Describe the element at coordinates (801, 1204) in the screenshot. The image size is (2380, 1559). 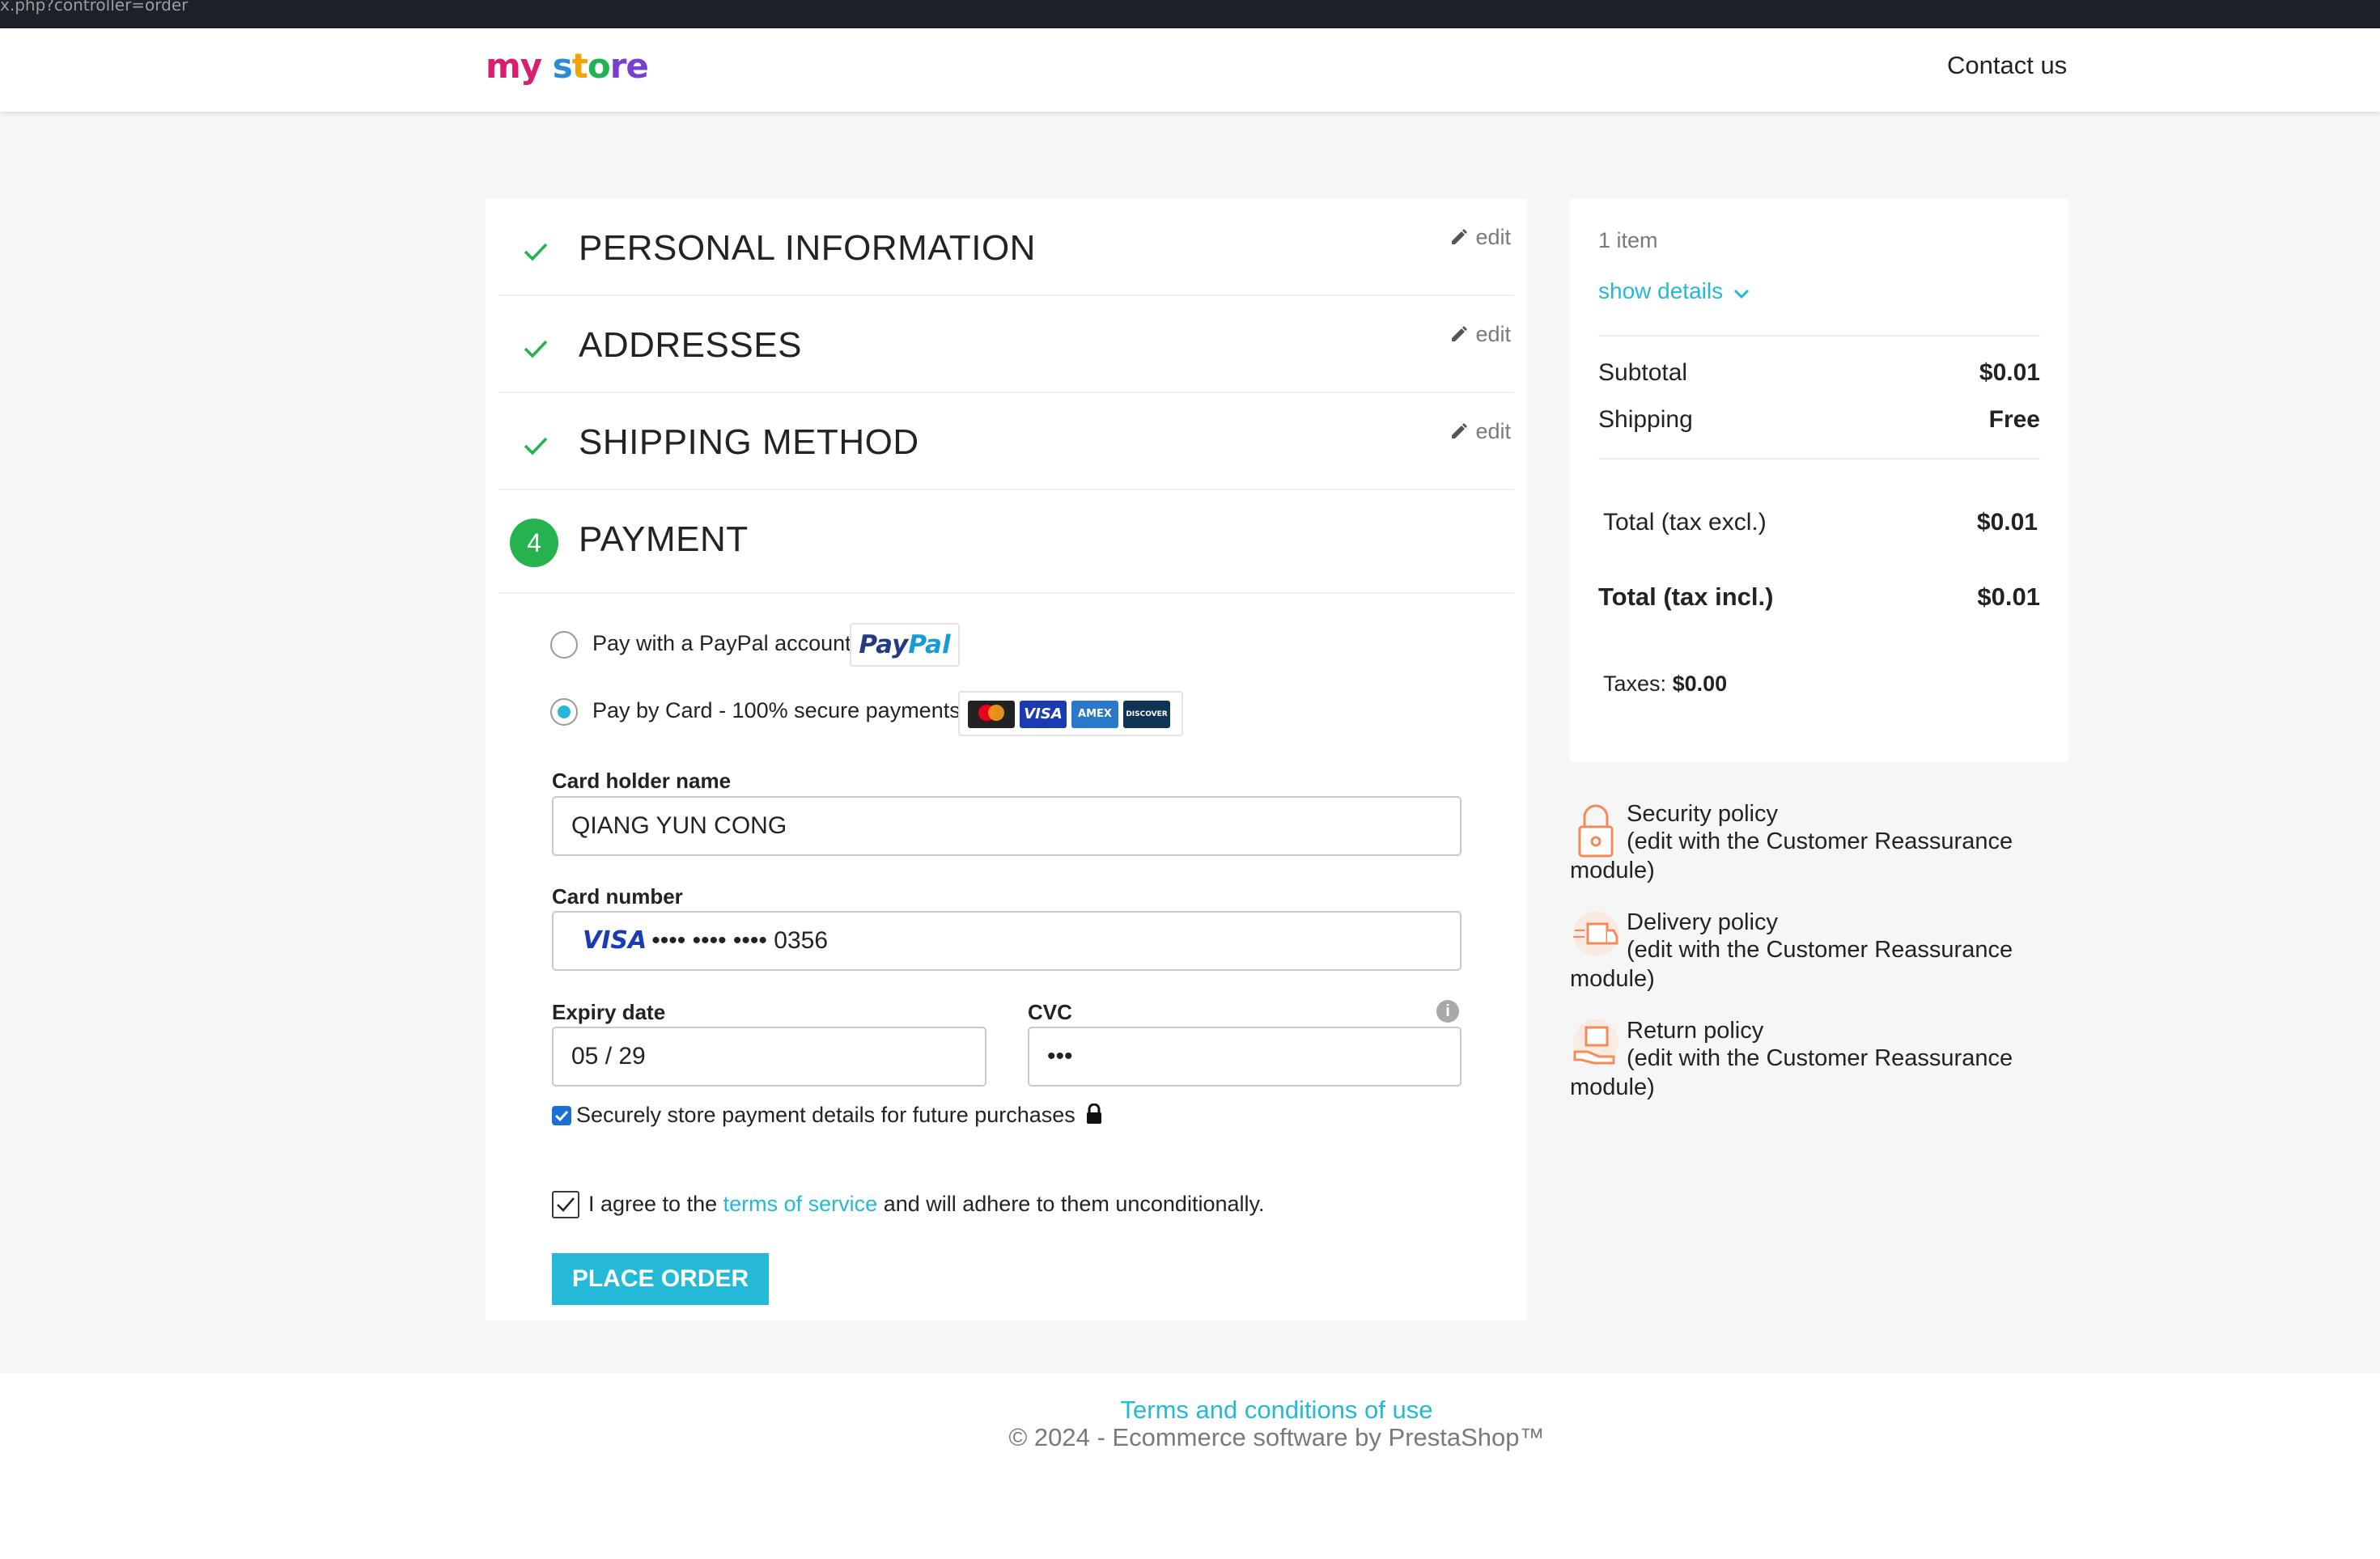
I see `terms-of-service-link: terms of service` at that location.